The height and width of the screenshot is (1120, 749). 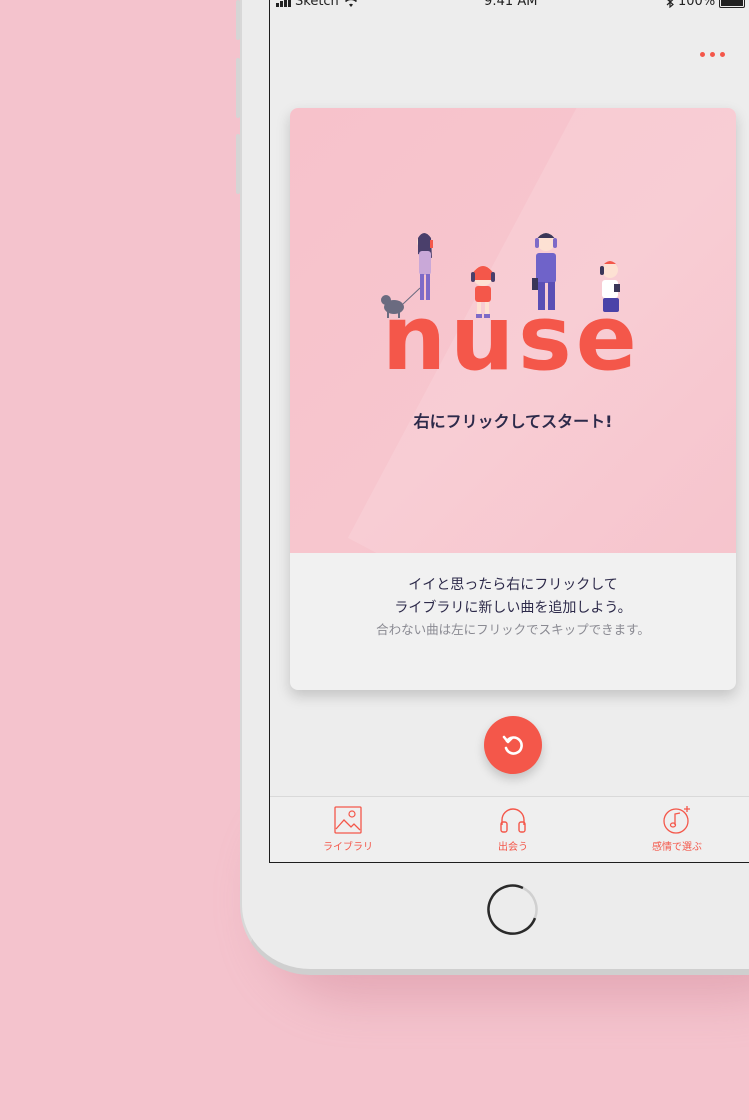 What do you see at coordinates (513, 585) in the screenshot?
I see `card-line-1: イイと思ったら右にフリックして` at bounding box center [513, 585].